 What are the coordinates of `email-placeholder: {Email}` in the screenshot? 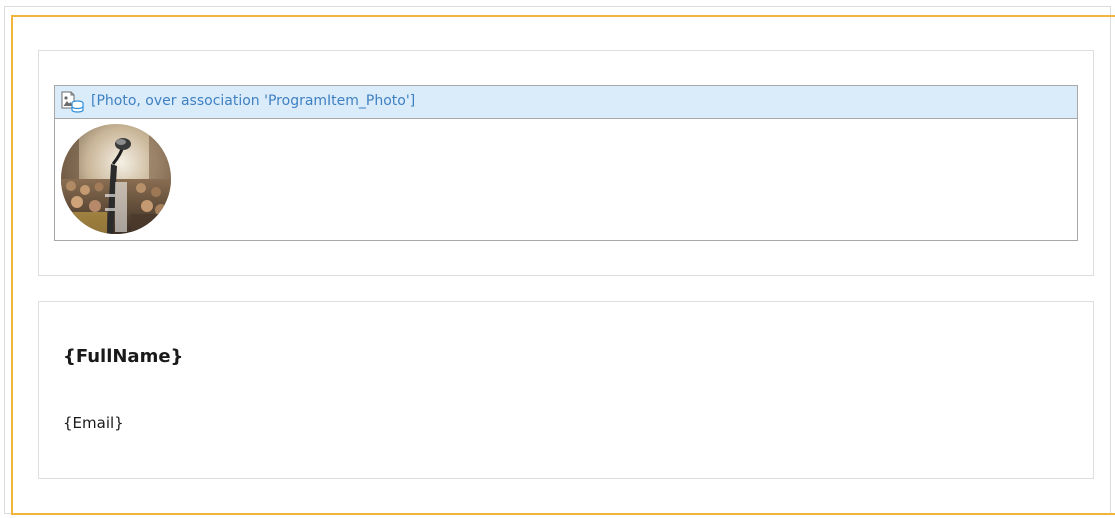 It's located at (93, 423).